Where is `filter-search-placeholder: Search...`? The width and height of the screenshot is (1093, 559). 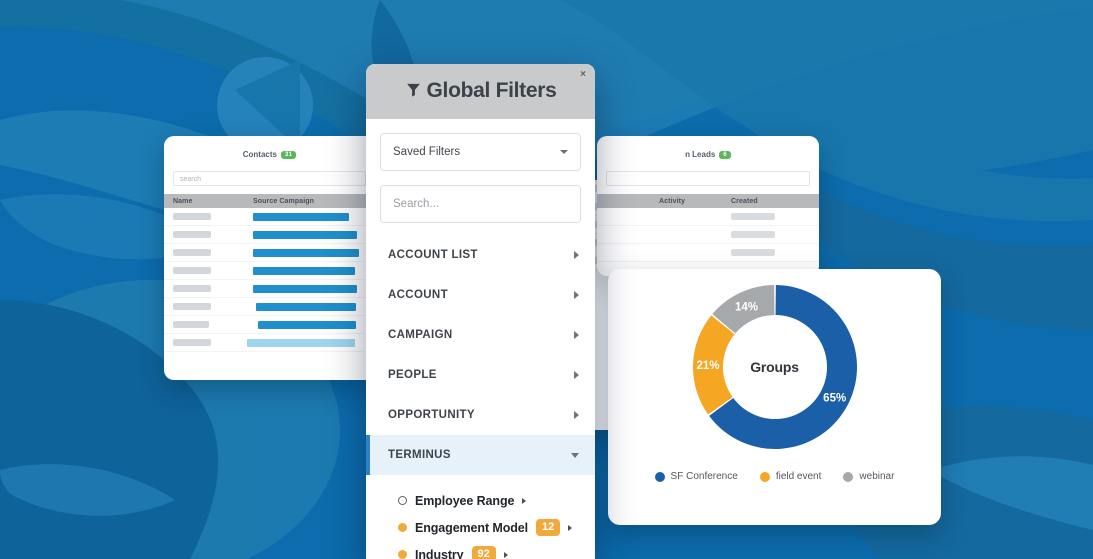
filter-search-placeholder: Search... is located at coordinates (416, 204).